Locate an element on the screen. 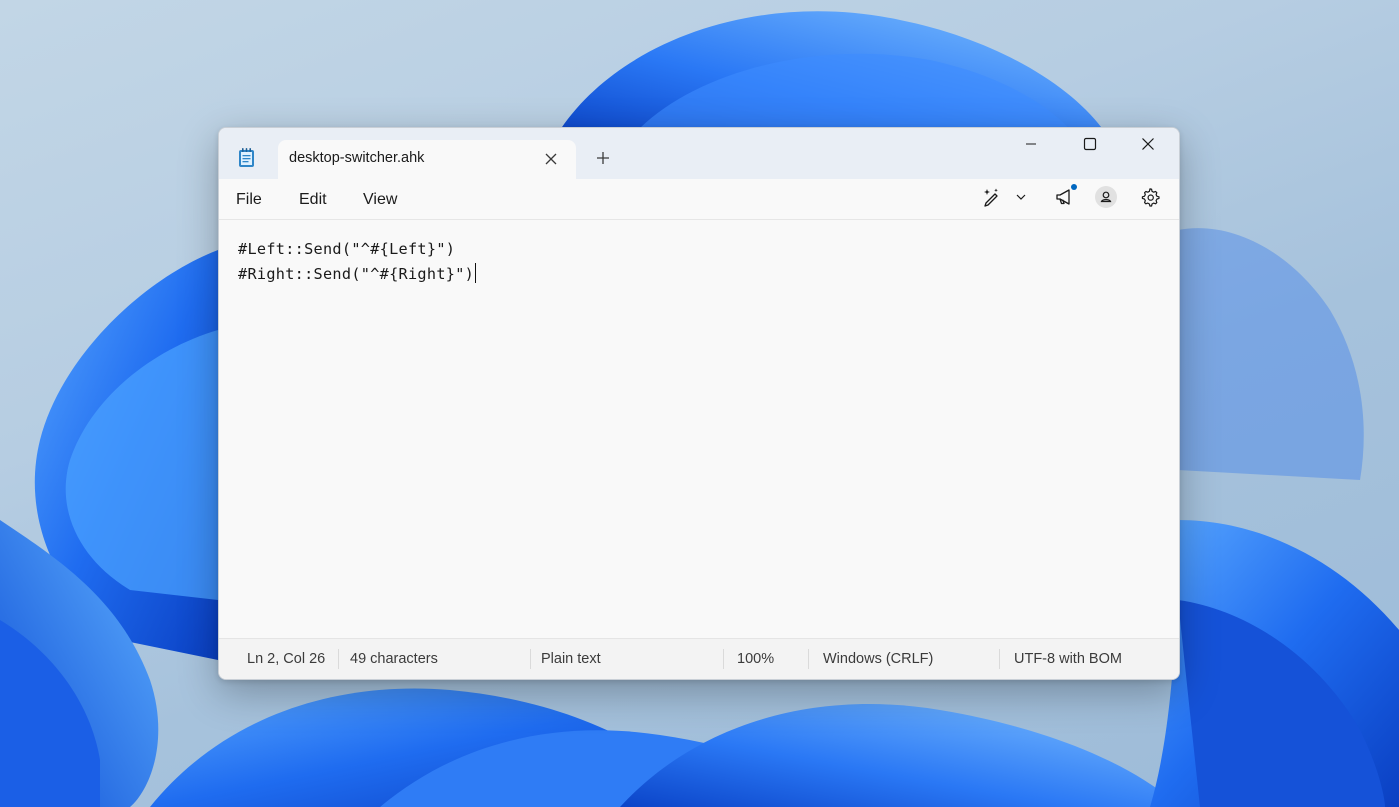 This screenshot has height=807, width=1399. account-button is located at coordinates (1106, 199).